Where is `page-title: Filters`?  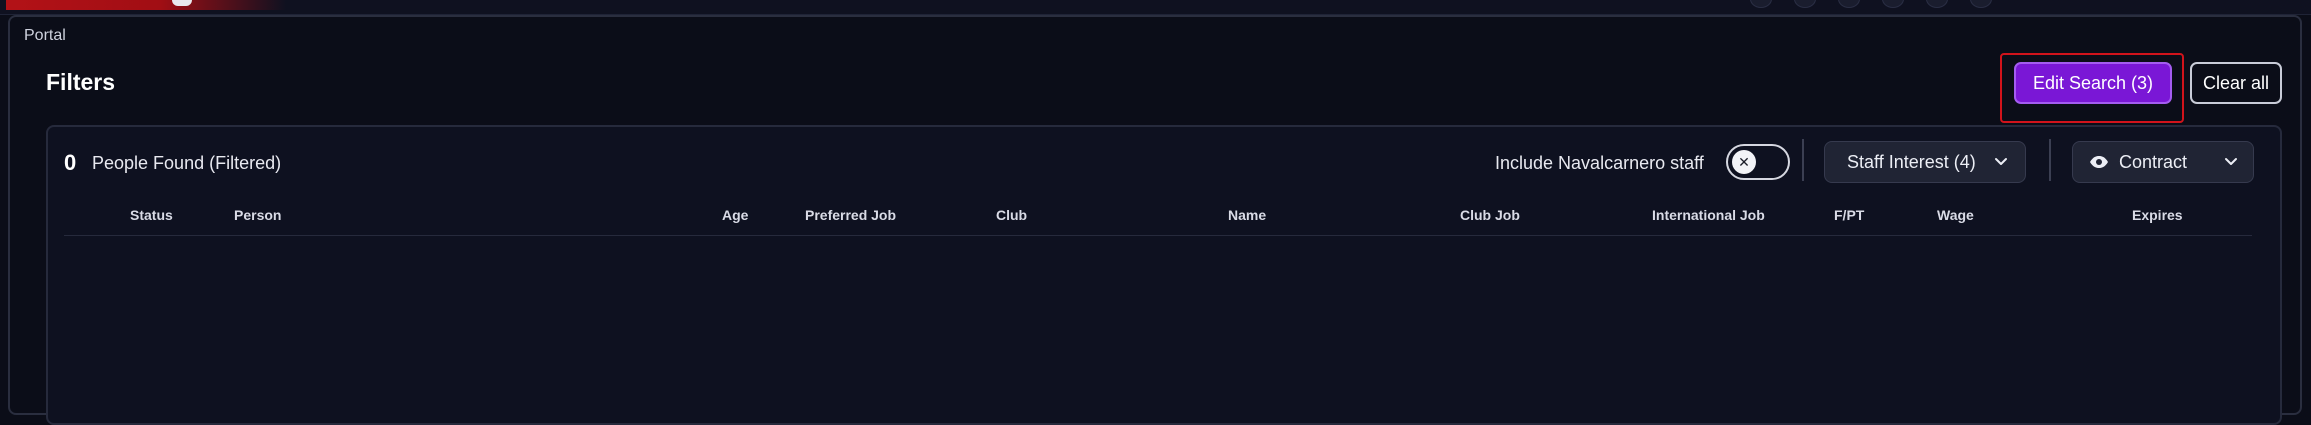 page-title: Filters is located at coordinates (81, 82).